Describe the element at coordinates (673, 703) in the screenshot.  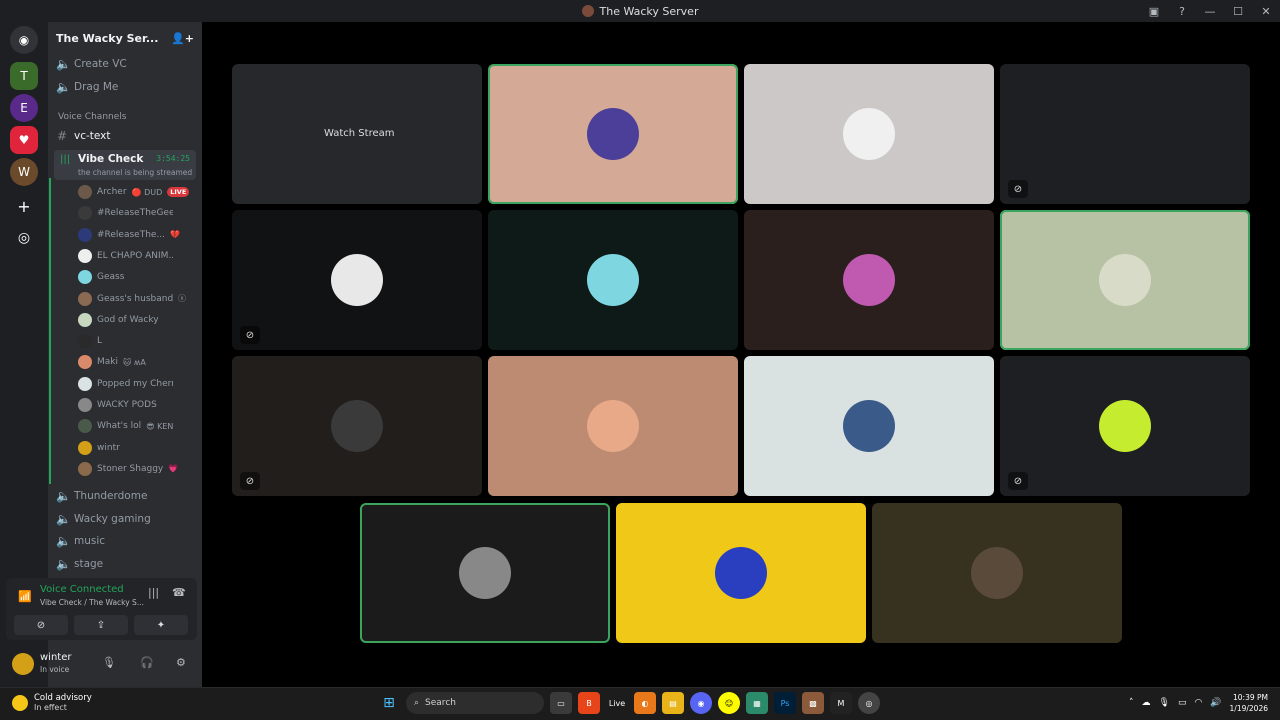
I see `folder-icon: ▤` at that location.